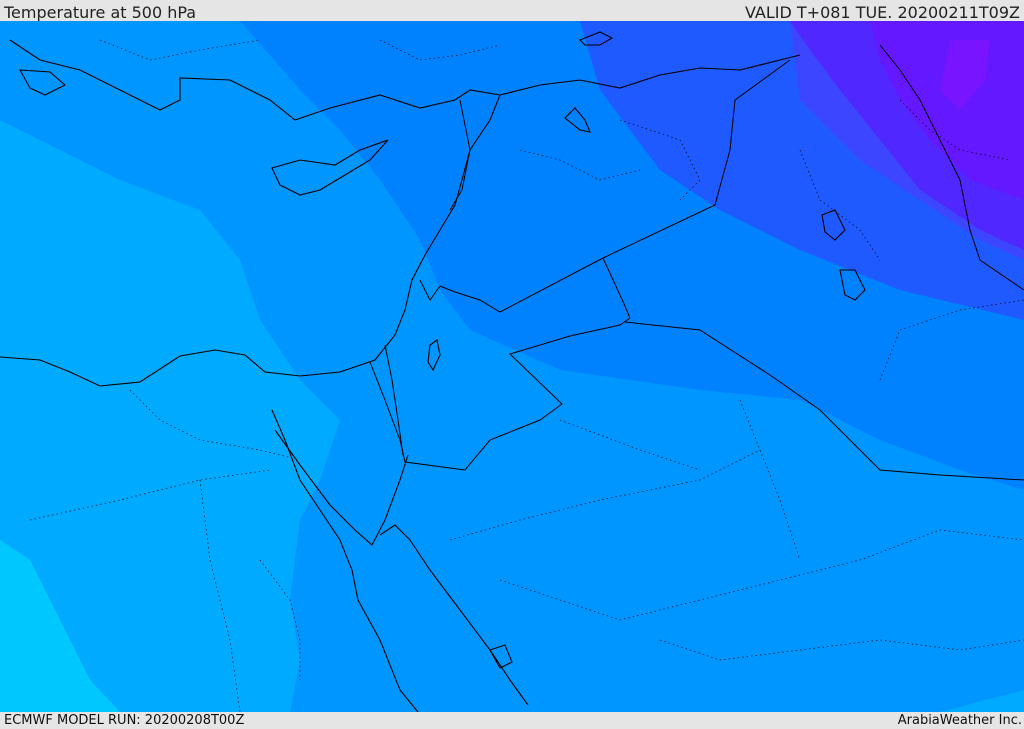 Image resolution: width=1024 pixels, height=729 pixels. I want to click on valid-time: VALID T+081 TUE. 20200211T09Z, so click(882, 12).